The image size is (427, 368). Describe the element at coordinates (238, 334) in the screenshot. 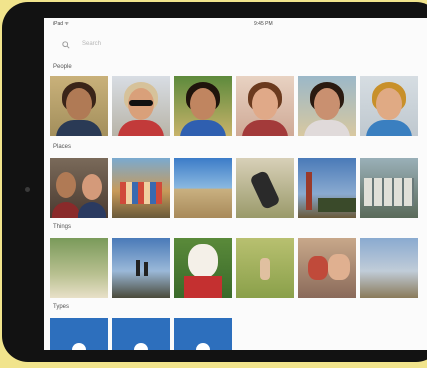

I see `types-row` at that location.